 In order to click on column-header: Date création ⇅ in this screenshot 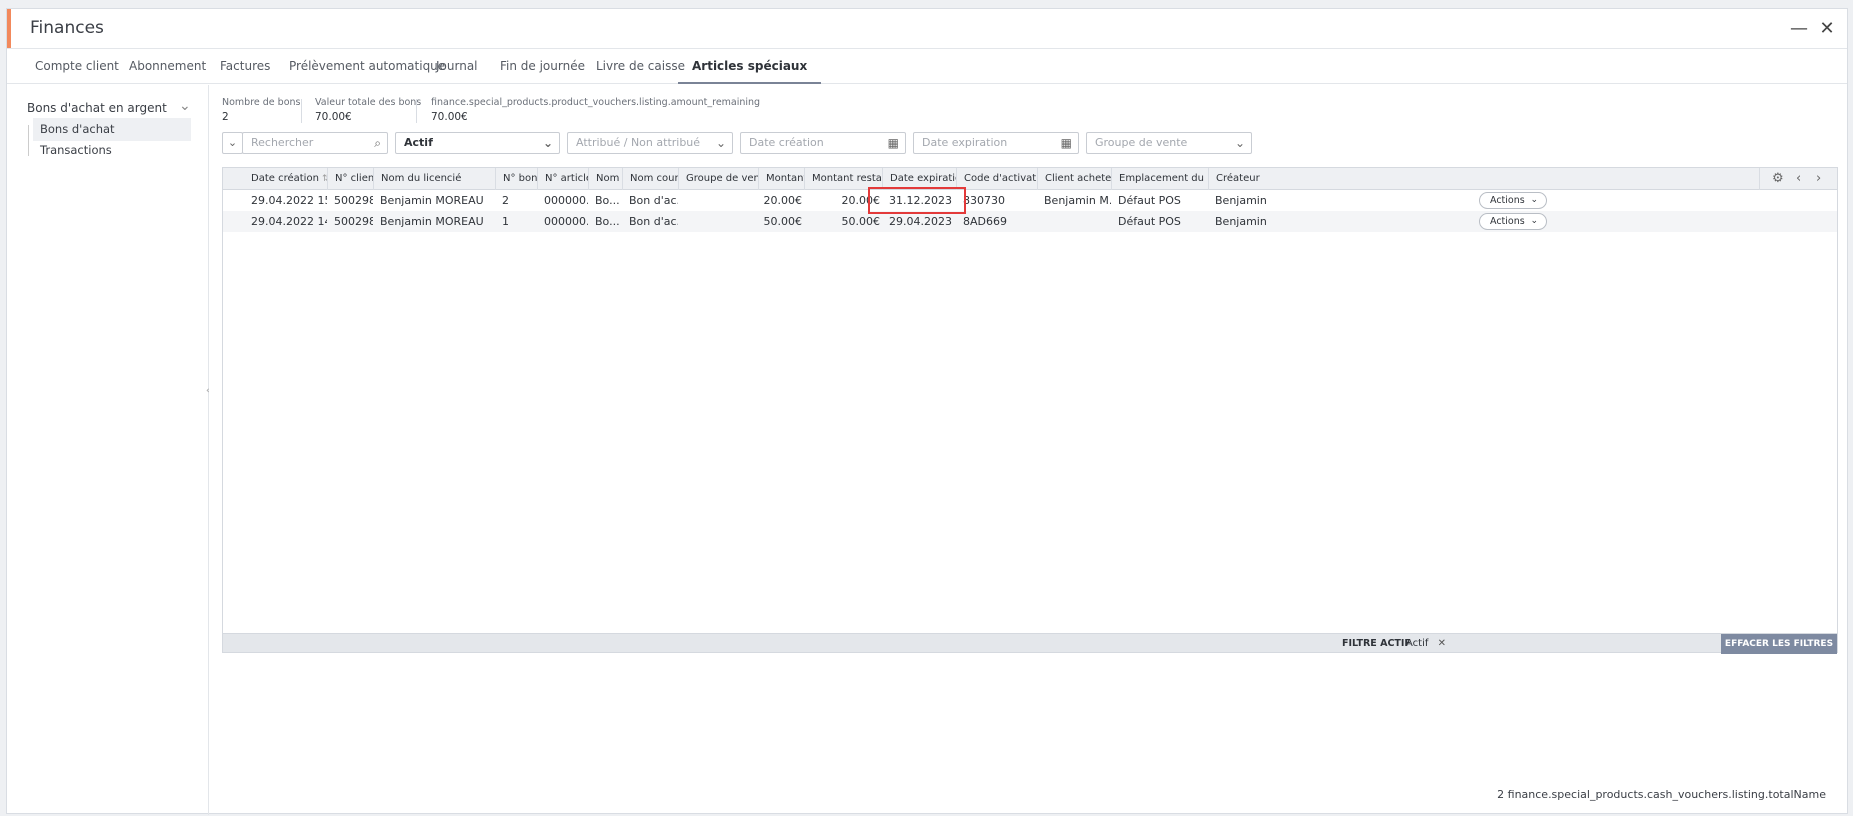, I will do `click(285, 179)`.